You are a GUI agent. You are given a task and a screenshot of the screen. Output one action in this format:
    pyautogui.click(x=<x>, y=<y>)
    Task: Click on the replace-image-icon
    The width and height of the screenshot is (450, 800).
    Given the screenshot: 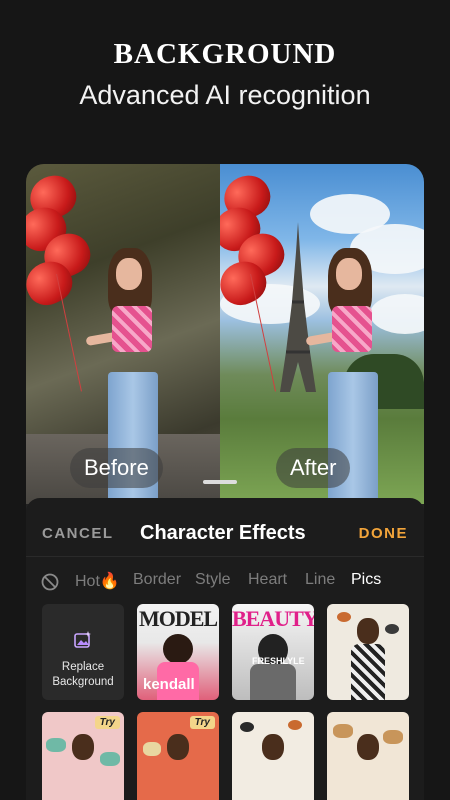 What is the action you would take?
    pyautogui.click(x=82, y=639)
    